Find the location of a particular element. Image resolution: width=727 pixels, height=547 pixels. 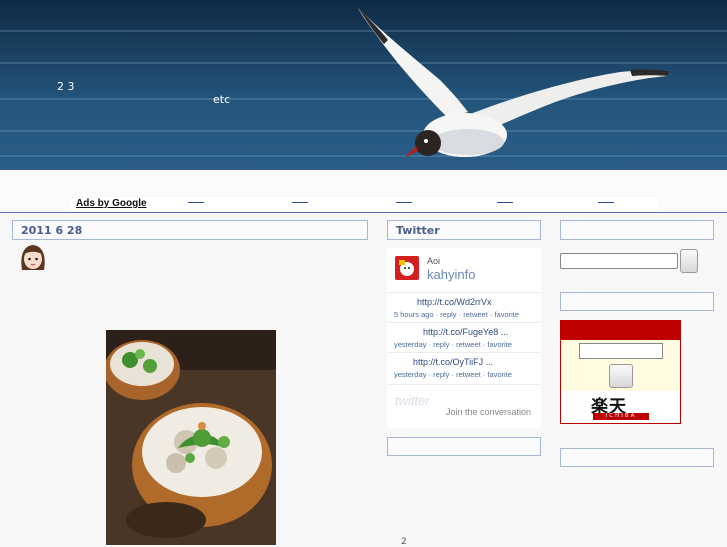

rakuten-ichiba-label: ICHIBA is located at coordinates (621, 416).